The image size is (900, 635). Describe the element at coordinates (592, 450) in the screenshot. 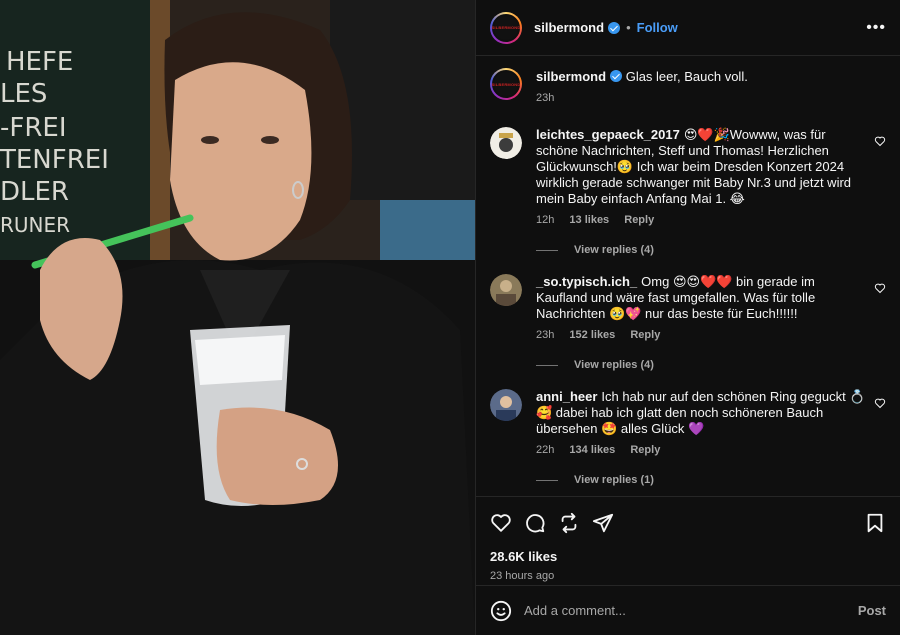

I see `comment-likes: 134 likes` at that location.